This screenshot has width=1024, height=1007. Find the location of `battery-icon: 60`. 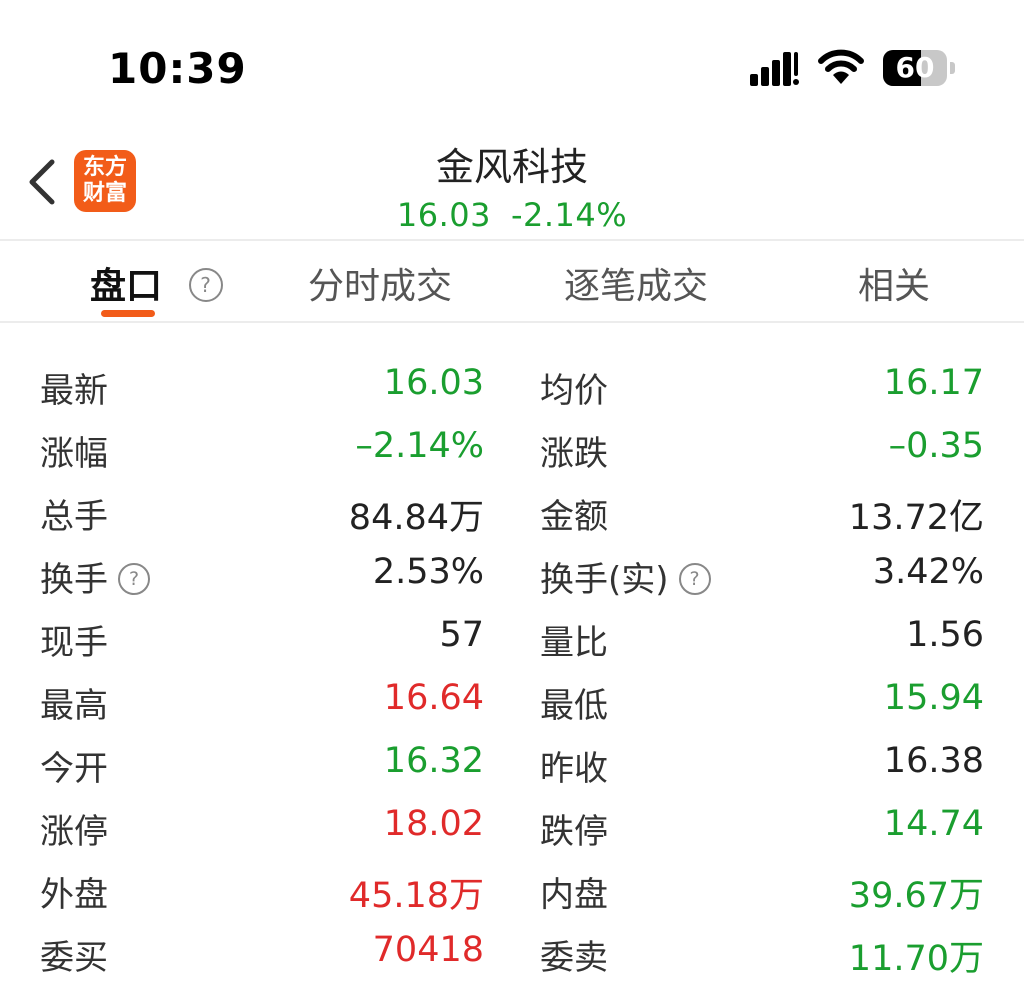

battery-icon: 60 is located at coordinates (915, 68).